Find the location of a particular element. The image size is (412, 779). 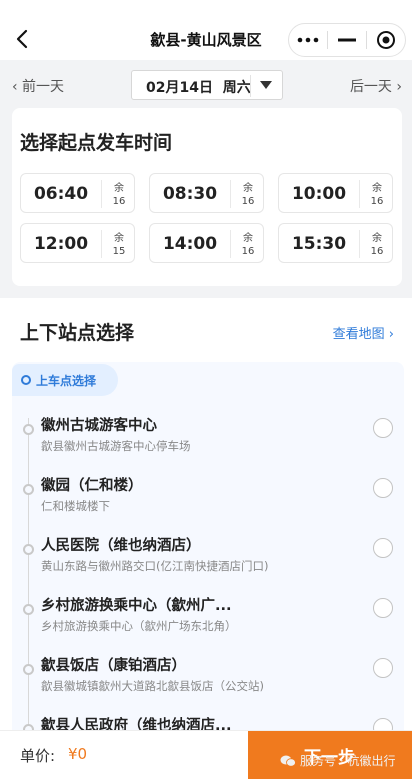

date-dropdown: 02月14日 周六 is located at coordinates (207, 85).